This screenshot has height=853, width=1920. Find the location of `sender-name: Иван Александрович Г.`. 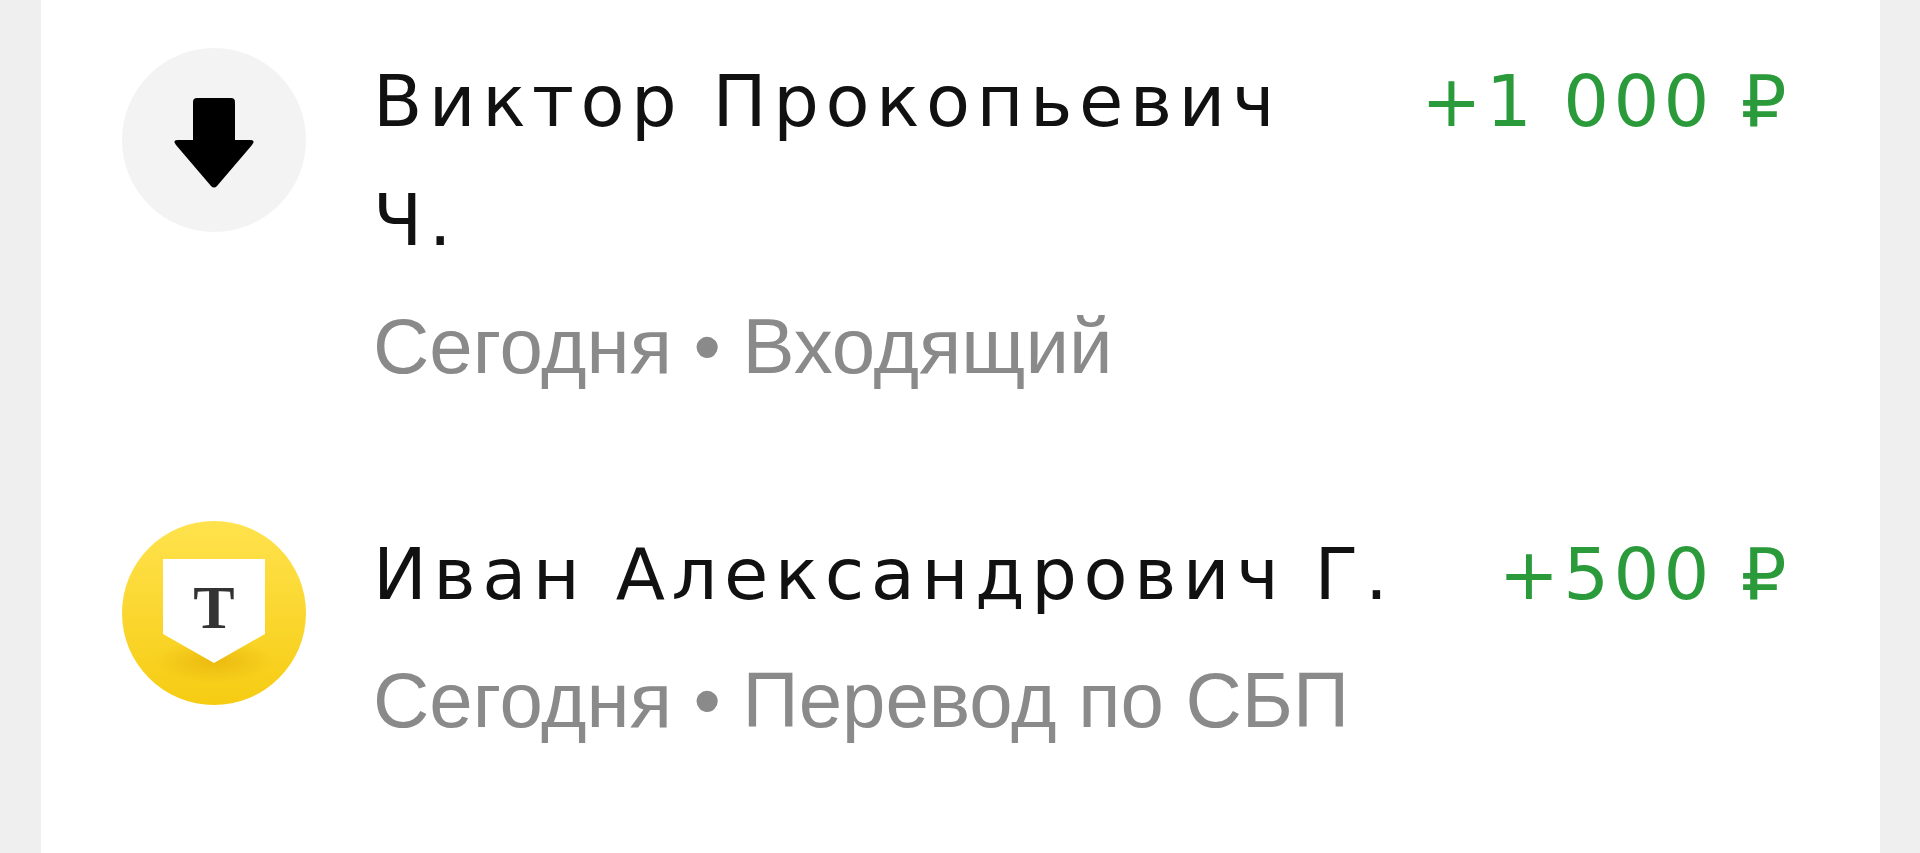

sender-name: Иван Александрович Г. is located at coordinates (884, 574).